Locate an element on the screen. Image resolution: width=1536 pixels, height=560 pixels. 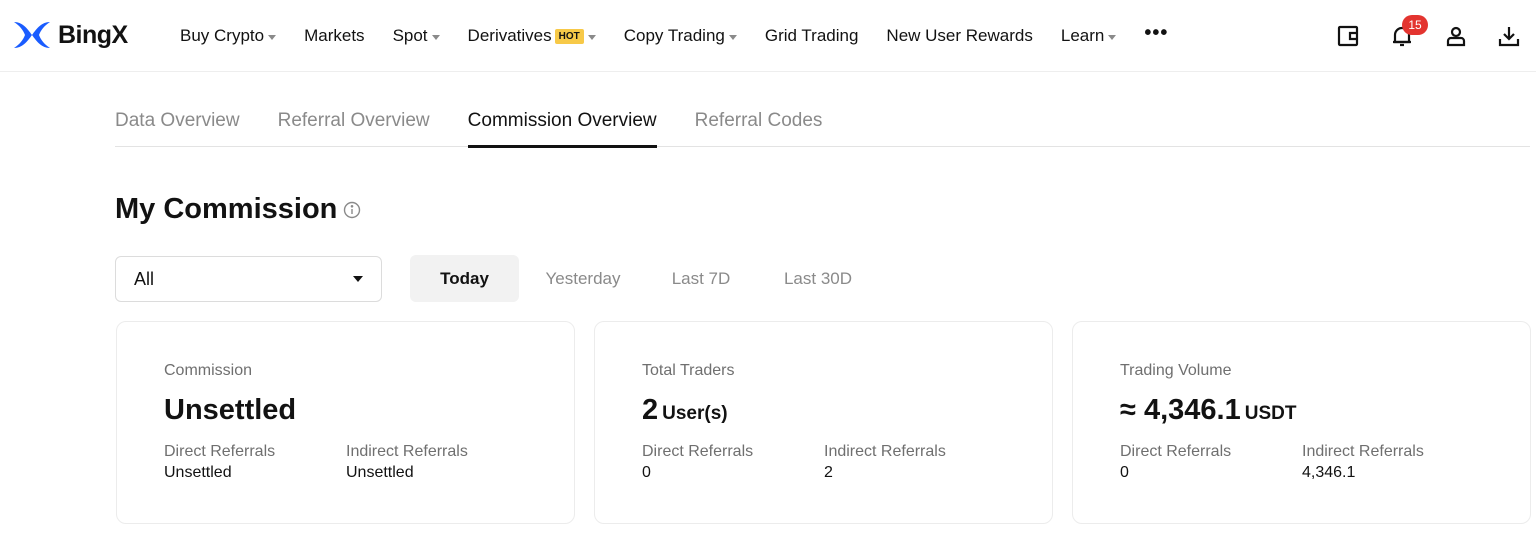
period-yesterday-button: Yesterday is located at coordinates (583, 278).